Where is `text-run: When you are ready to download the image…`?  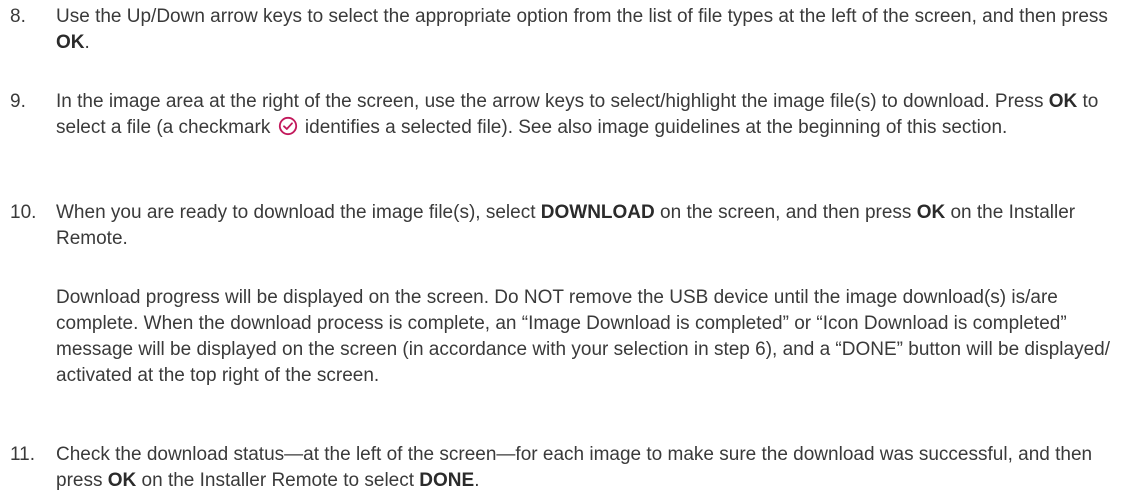
text-run: When you are ready to download the image… is located at coordinates (298, 212).